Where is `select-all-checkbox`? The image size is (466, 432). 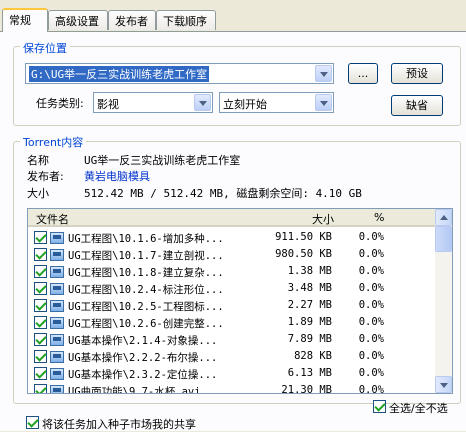
select-all-checkbox is located at coordinates (379, 406).